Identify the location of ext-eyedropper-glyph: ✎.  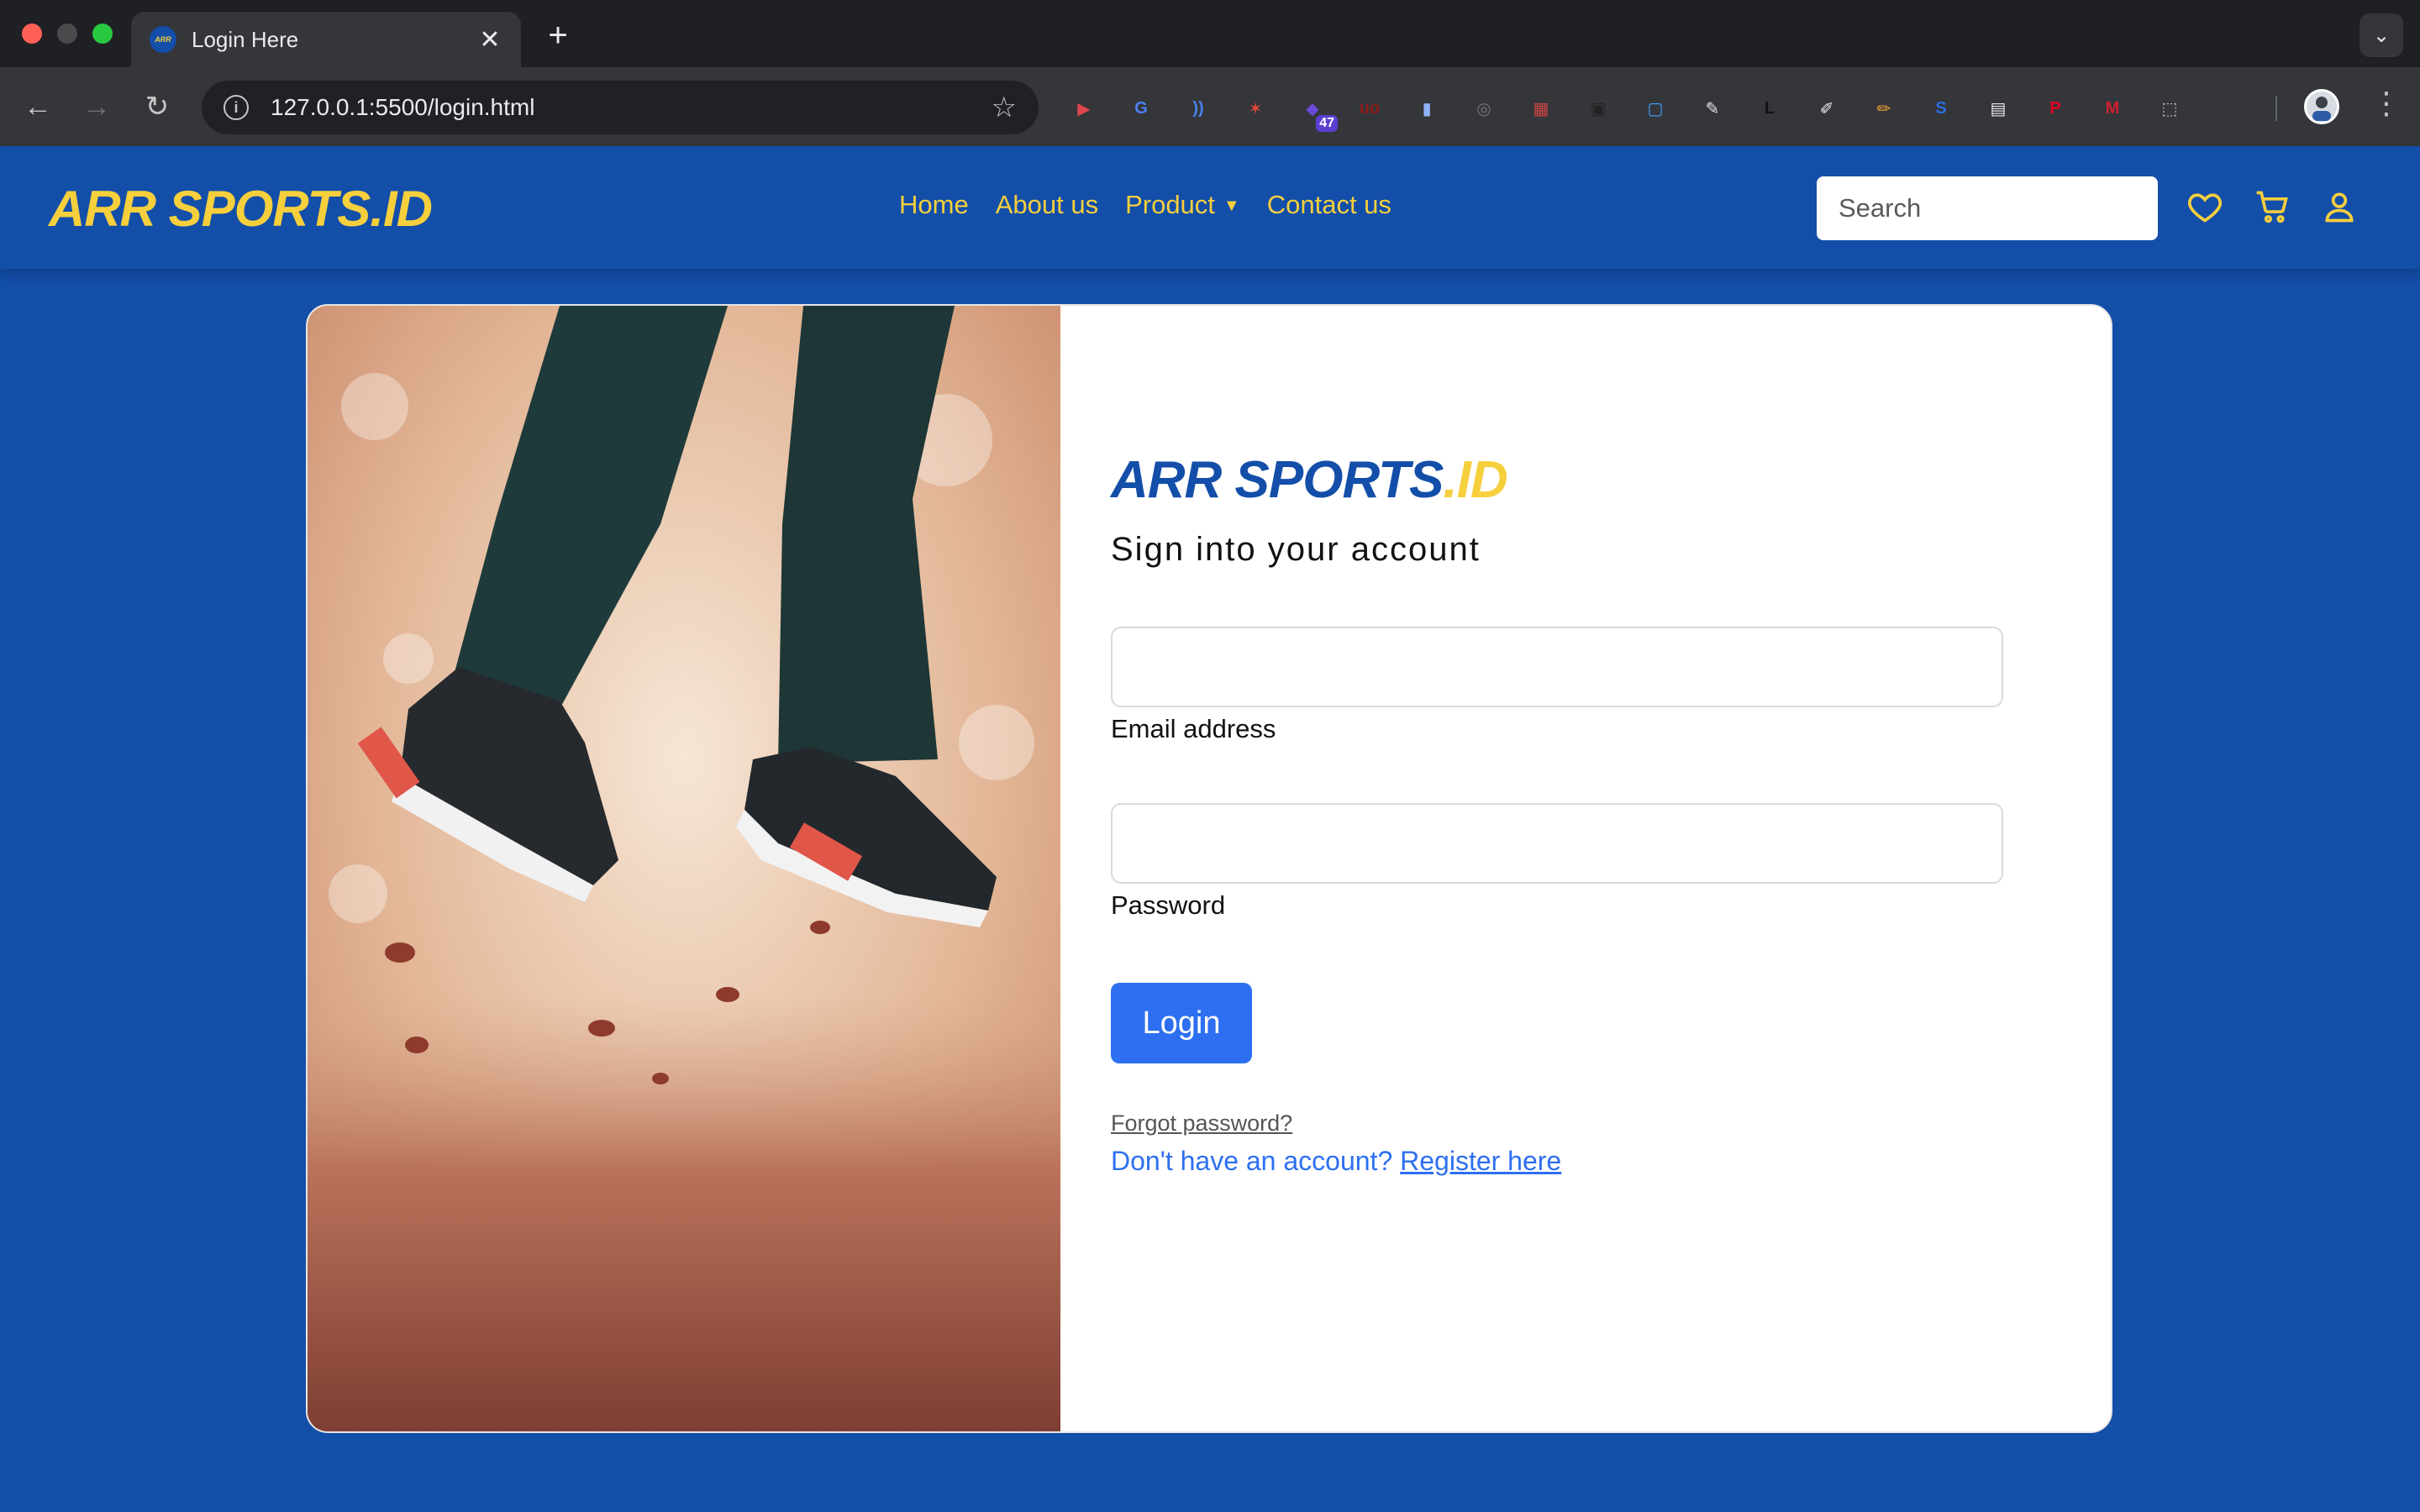
(1712, 108).